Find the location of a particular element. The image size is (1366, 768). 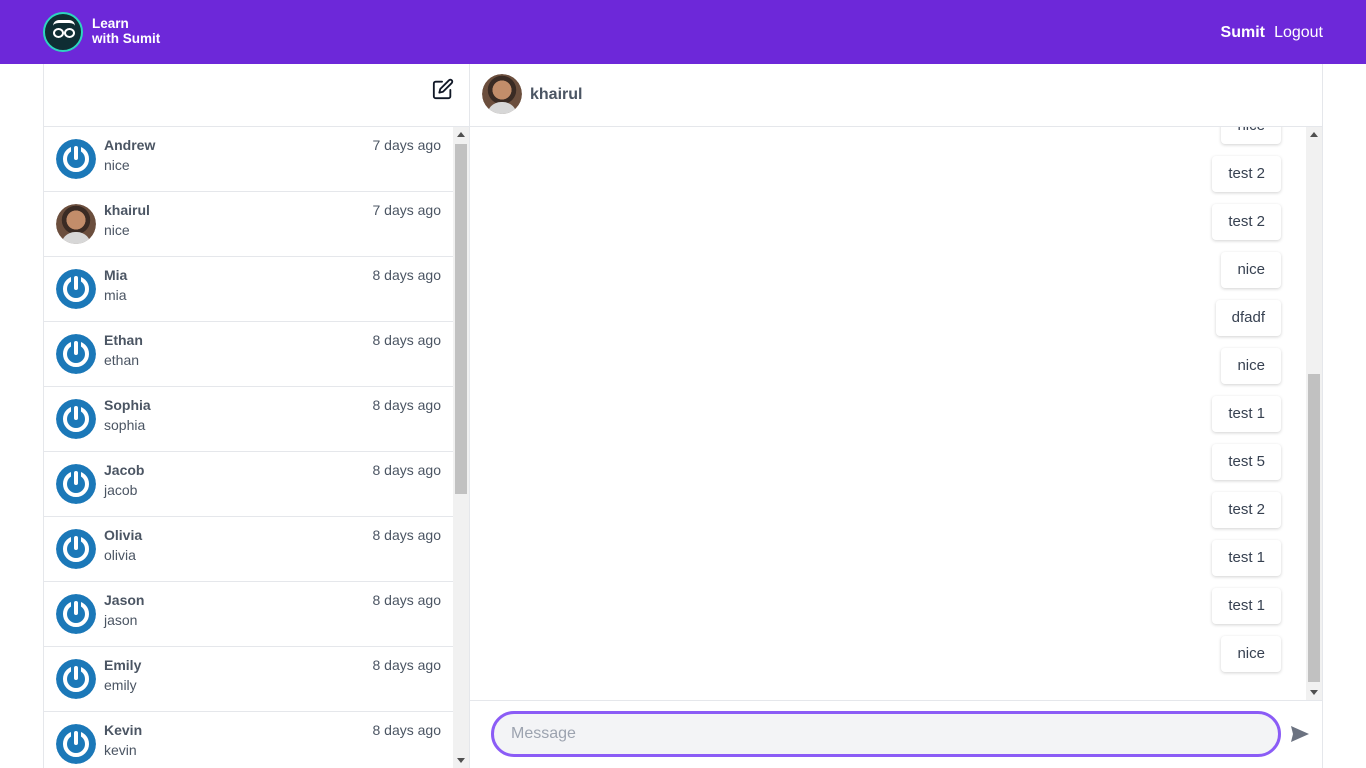

current-user-name: Sumit is located at coordinates (1242, 32).